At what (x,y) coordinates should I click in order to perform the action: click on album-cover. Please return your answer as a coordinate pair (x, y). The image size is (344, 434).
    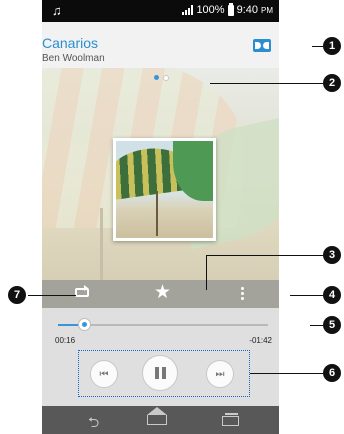
    Looking at the image, I should click on (164, 189).